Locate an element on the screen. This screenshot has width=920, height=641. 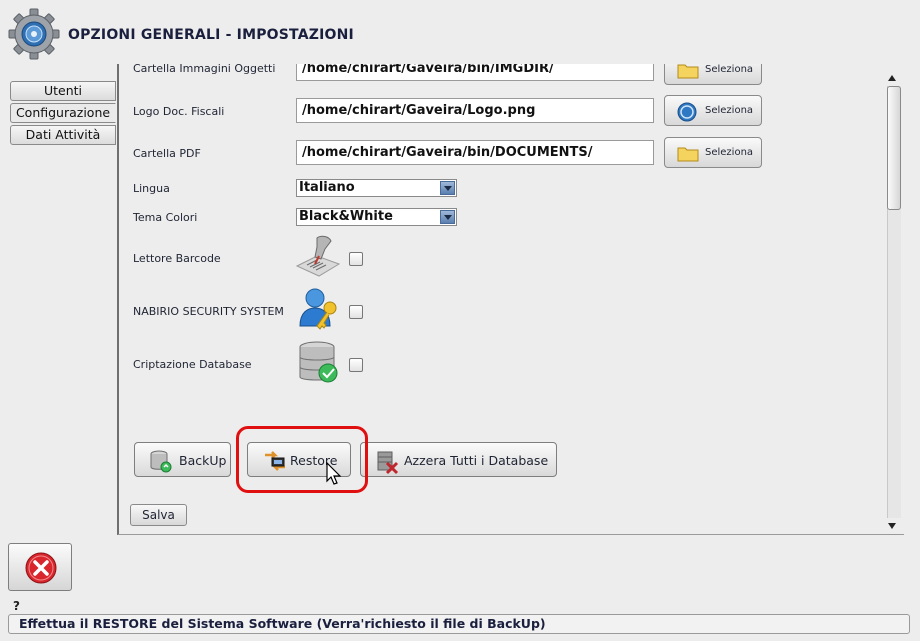
close-icon is located at coordinates (41, 569).